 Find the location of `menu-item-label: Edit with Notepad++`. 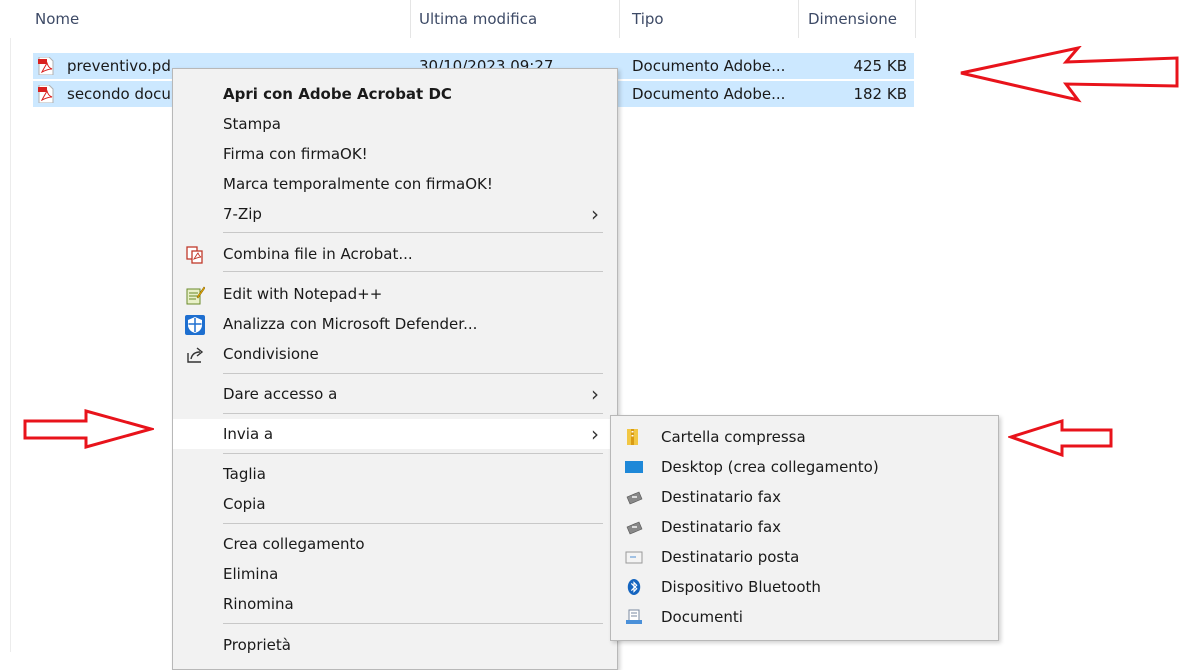

menu-item-label: Edit with Notepad++ is located at coordinates (303, 294).